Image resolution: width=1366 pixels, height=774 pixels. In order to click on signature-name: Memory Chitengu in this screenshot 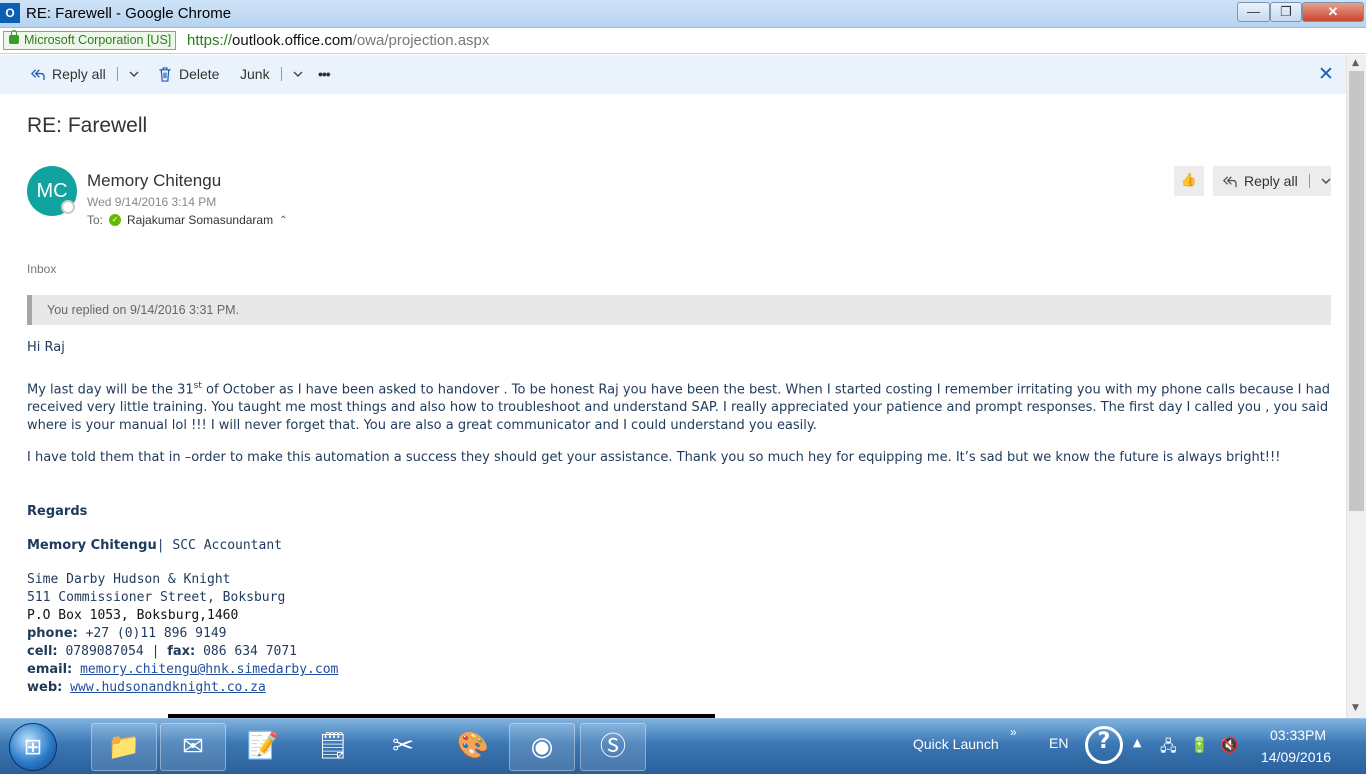, I will do `click(92, 545)`.